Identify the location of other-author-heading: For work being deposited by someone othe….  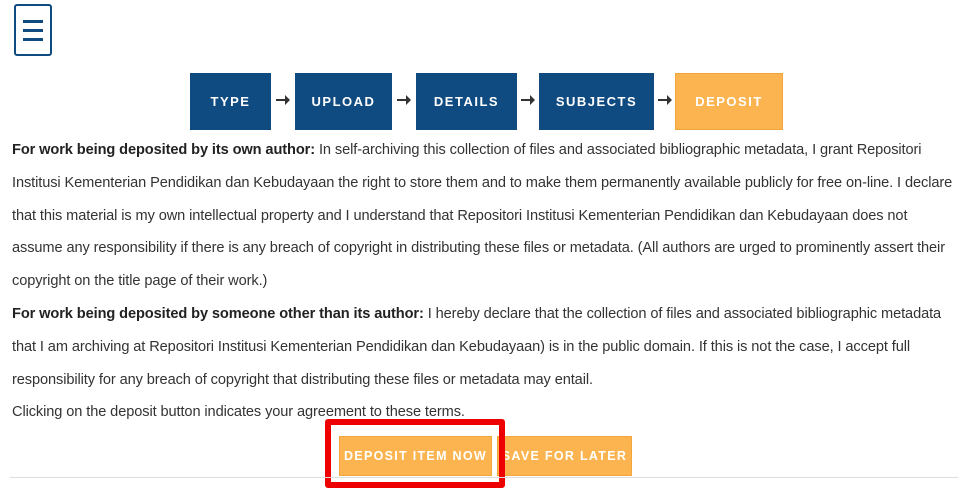
(218, 313).